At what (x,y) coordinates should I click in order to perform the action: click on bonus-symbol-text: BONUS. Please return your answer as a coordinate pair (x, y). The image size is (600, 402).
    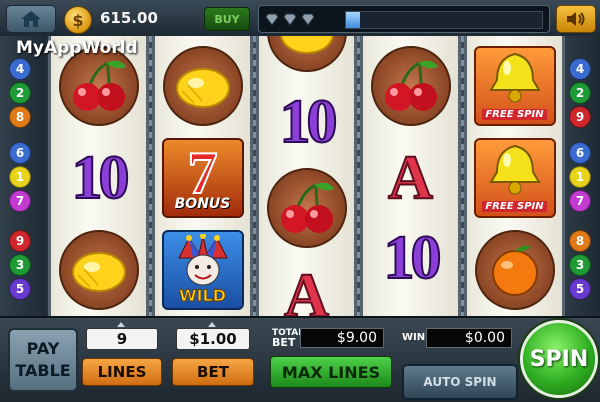
    Looking at the image, I should click on (202, 204).